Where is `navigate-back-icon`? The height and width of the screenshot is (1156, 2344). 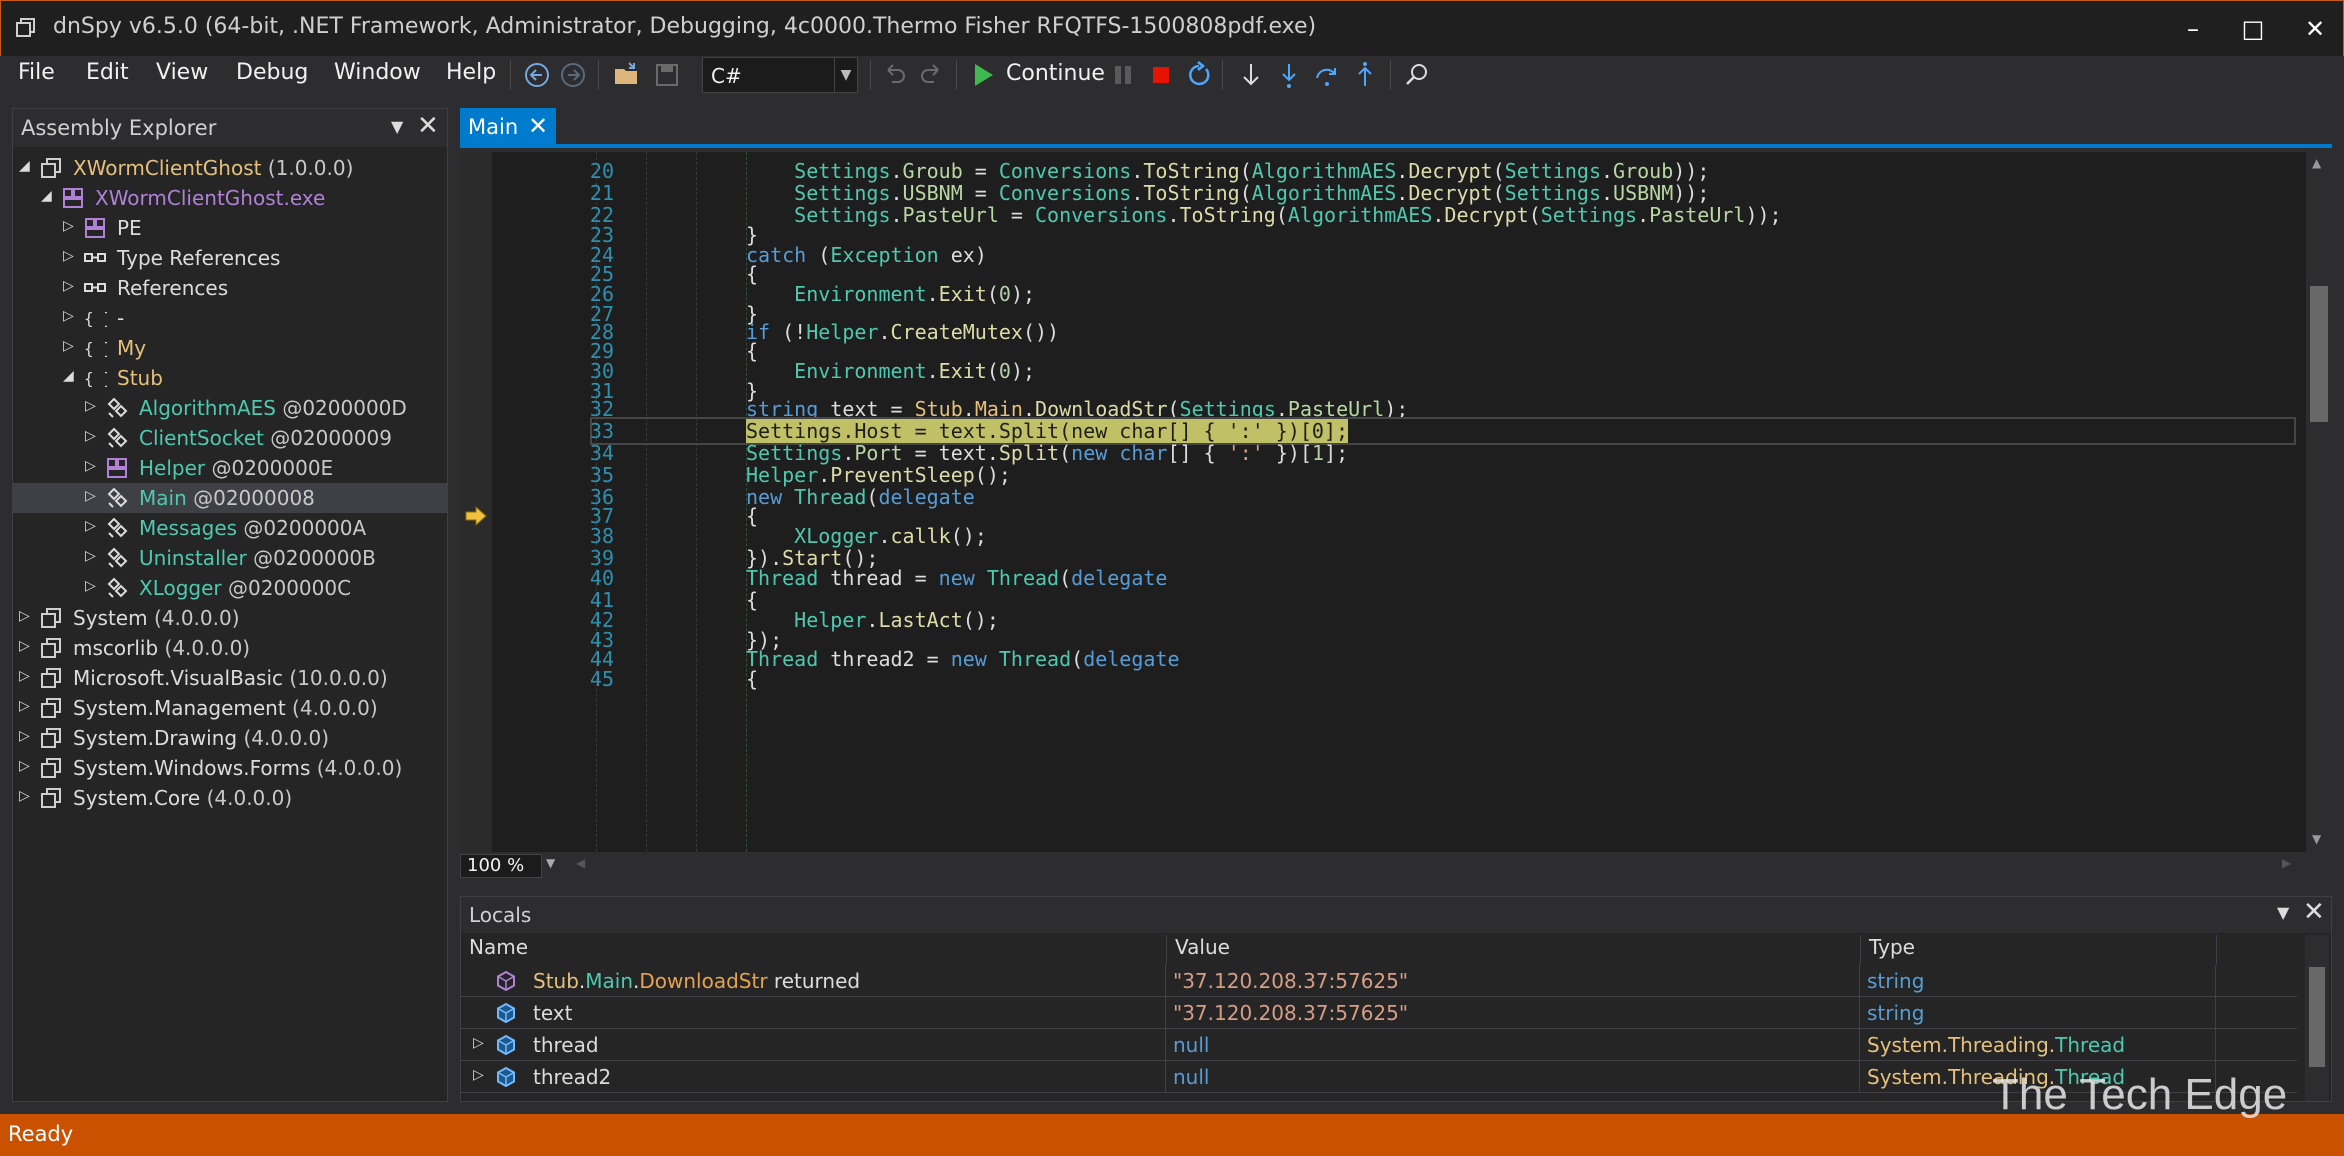
navigate-back-icon is located at coordinates (537, 75).